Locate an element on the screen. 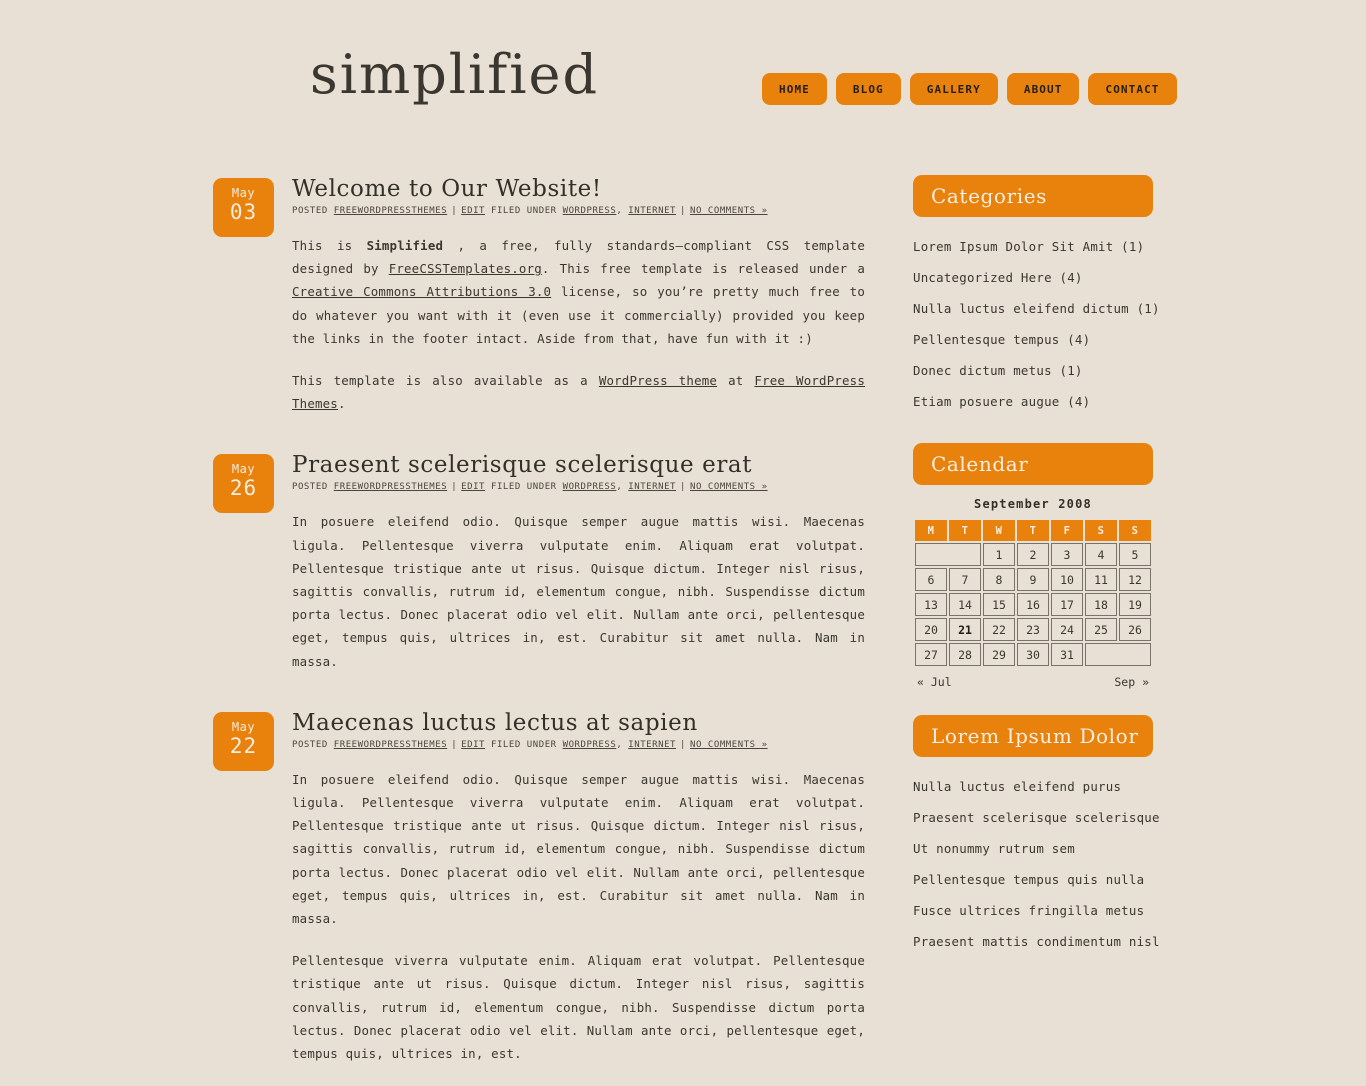 Image resolution: width=1366 pixels, height=1086 pixels. lorem-ipsum-dolor-link: Nulla luctus eleifend purus is located at coordinates (1017, 786).